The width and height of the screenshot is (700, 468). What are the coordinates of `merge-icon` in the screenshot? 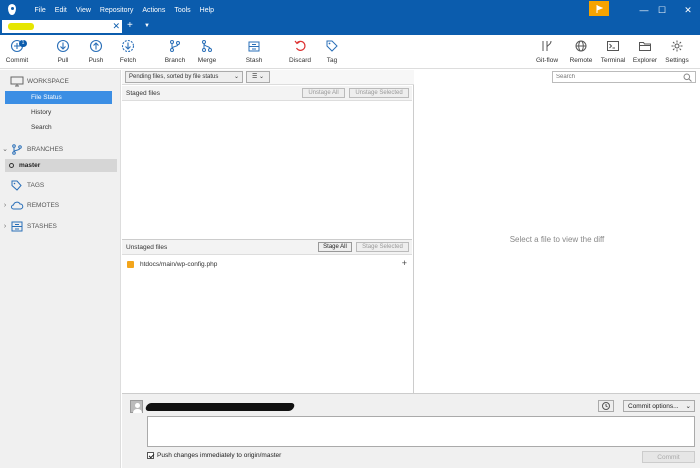 It's located at (207, 46).